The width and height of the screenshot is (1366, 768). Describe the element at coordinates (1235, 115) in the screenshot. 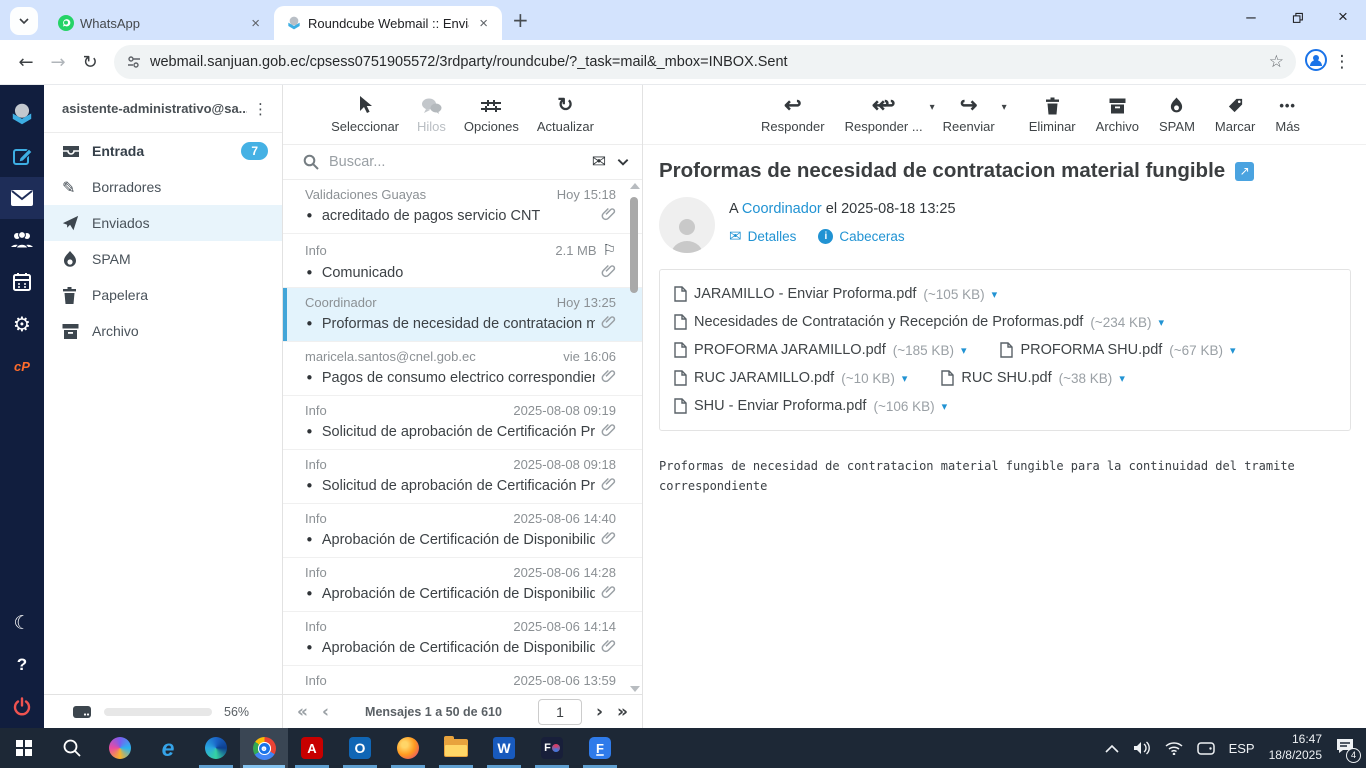

I see `mark-button: Marcar` at that location.